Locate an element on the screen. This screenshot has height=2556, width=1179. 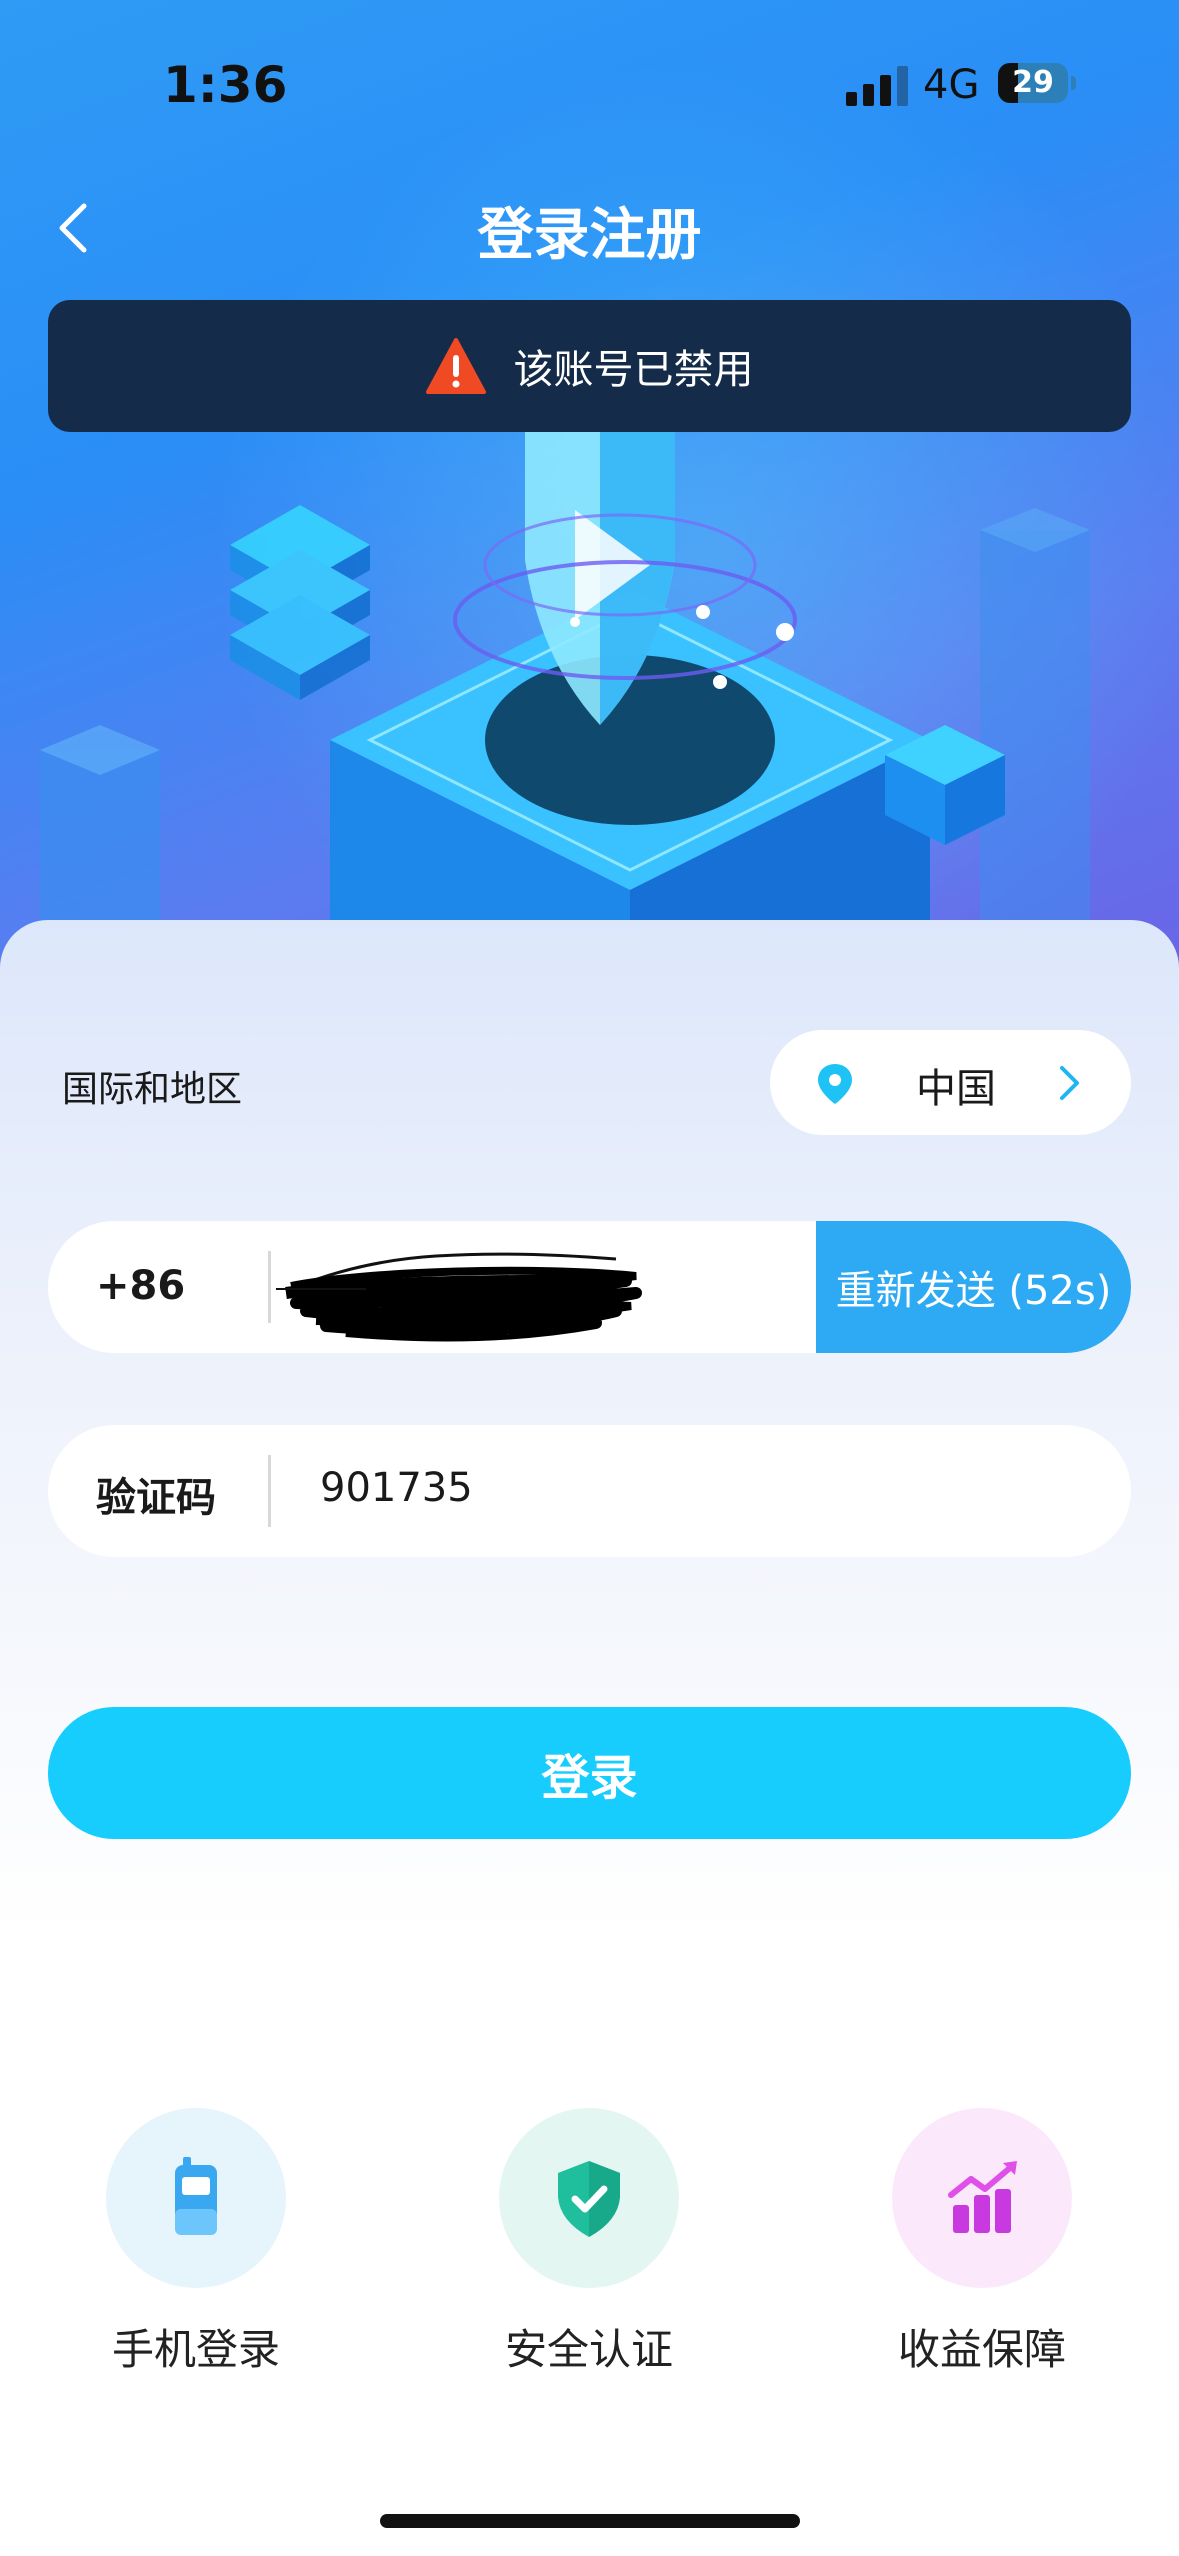
phone-icon is located at coordinates (196, 2196).